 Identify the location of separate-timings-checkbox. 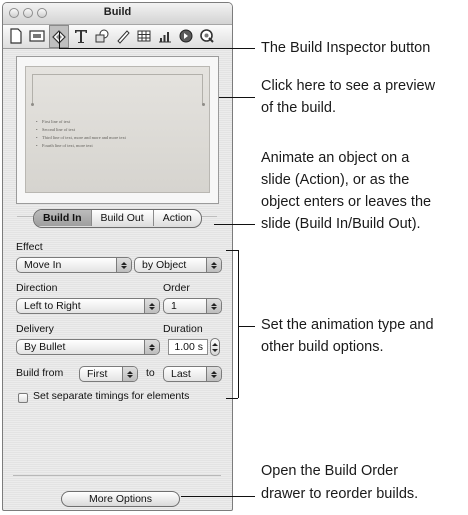
(23, 398).